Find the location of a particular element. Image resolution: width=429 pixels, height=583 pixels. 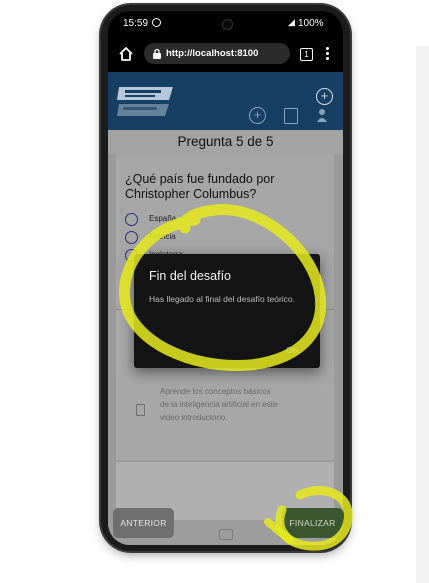

ok-button: OK is located at coordinates (292, 350).